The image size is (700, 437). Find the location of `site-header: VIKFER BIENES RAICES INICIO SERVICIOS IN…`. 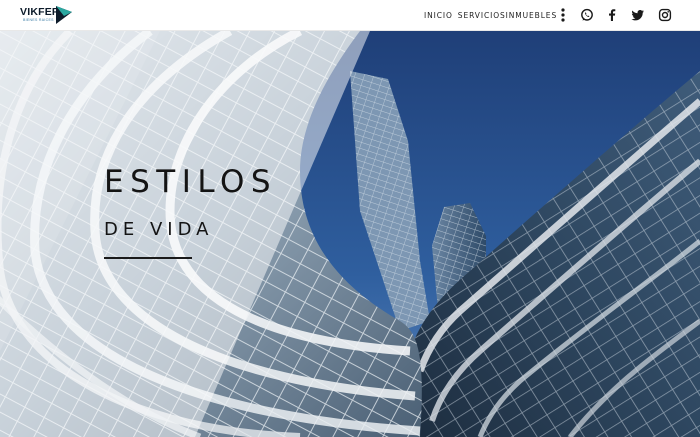

site-header: VIKFER BIENES RAICES INICIO SERVICIOS IN… is located at coordinates (350, 15).